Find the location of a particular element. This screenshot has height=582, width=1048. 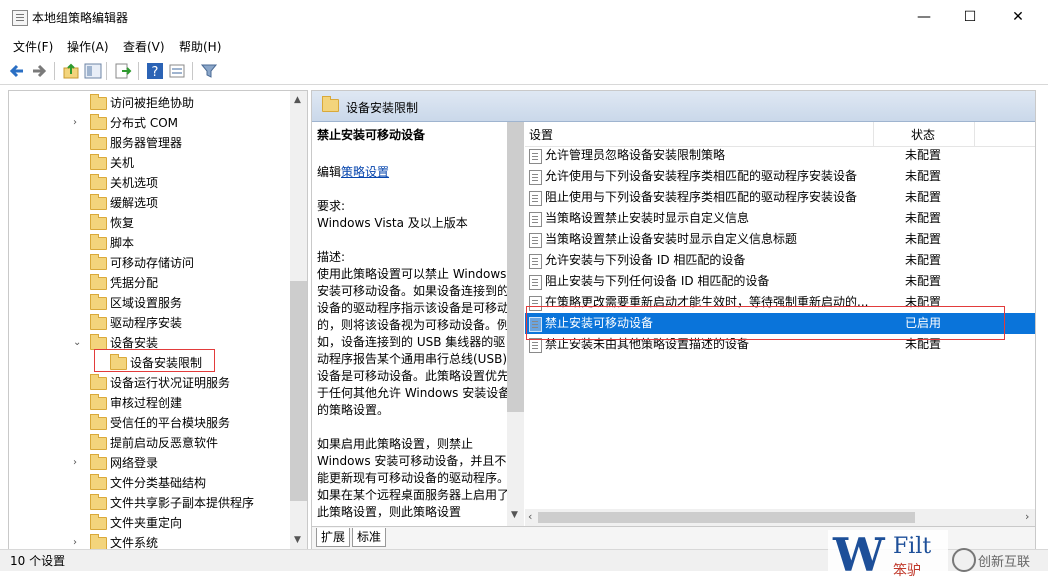

list-horizontal-scrollbar: ‹ › is located at coordinates (780, 517).